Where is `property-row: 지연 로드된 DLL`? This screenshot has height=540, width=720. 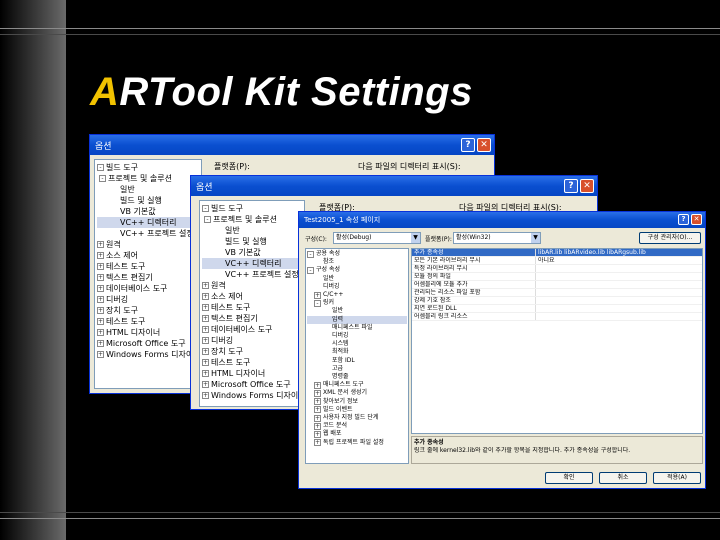 property-row: 지연 로드된 DLL is located at coordinates (557, 309).